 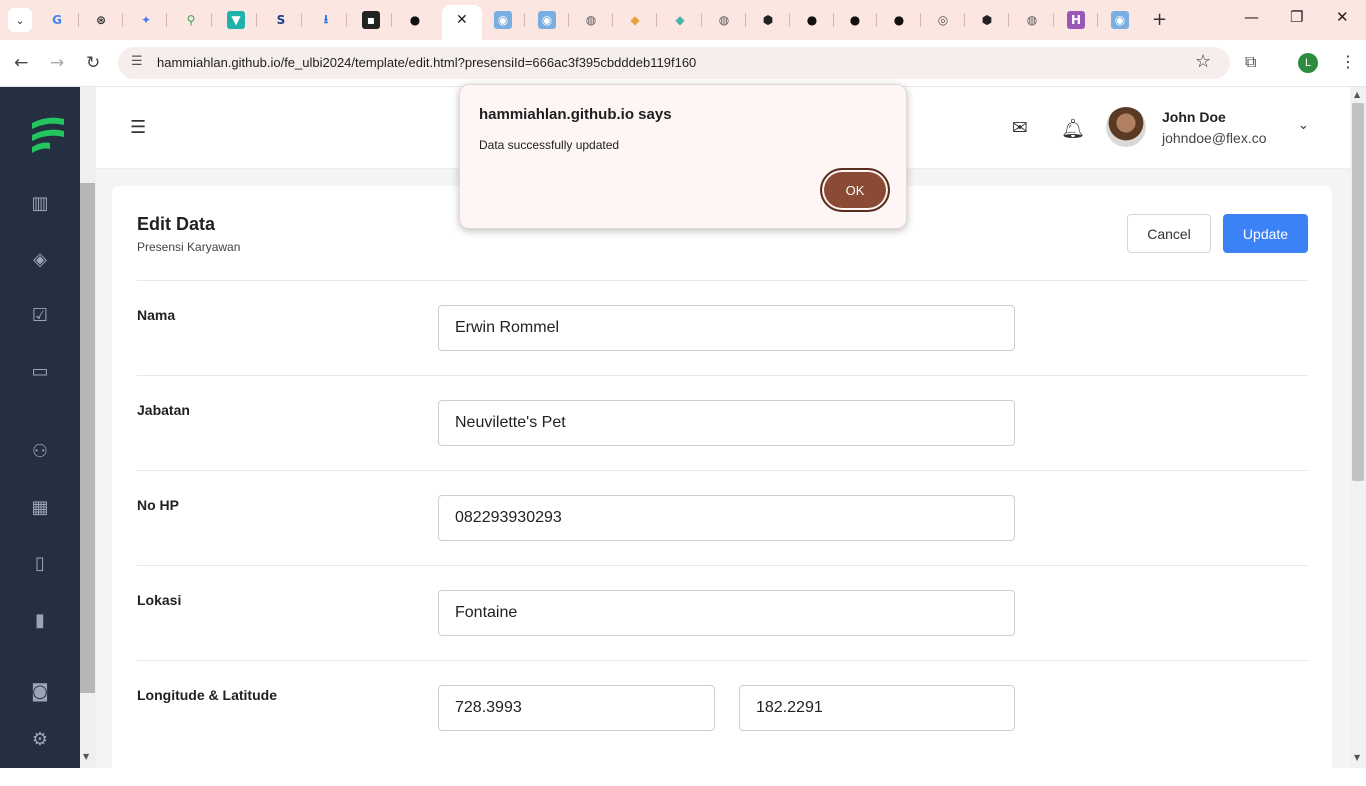 I want to click on profile-card-icon: ◙, so click(x=40, y=691).